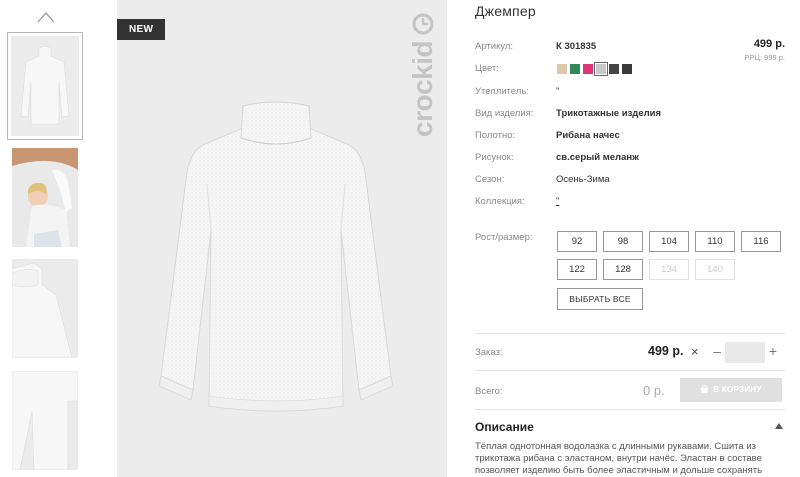 This screenshot has width=800, height=477. I want to click on attr-label: Вид изделия:, so click(504, 113).